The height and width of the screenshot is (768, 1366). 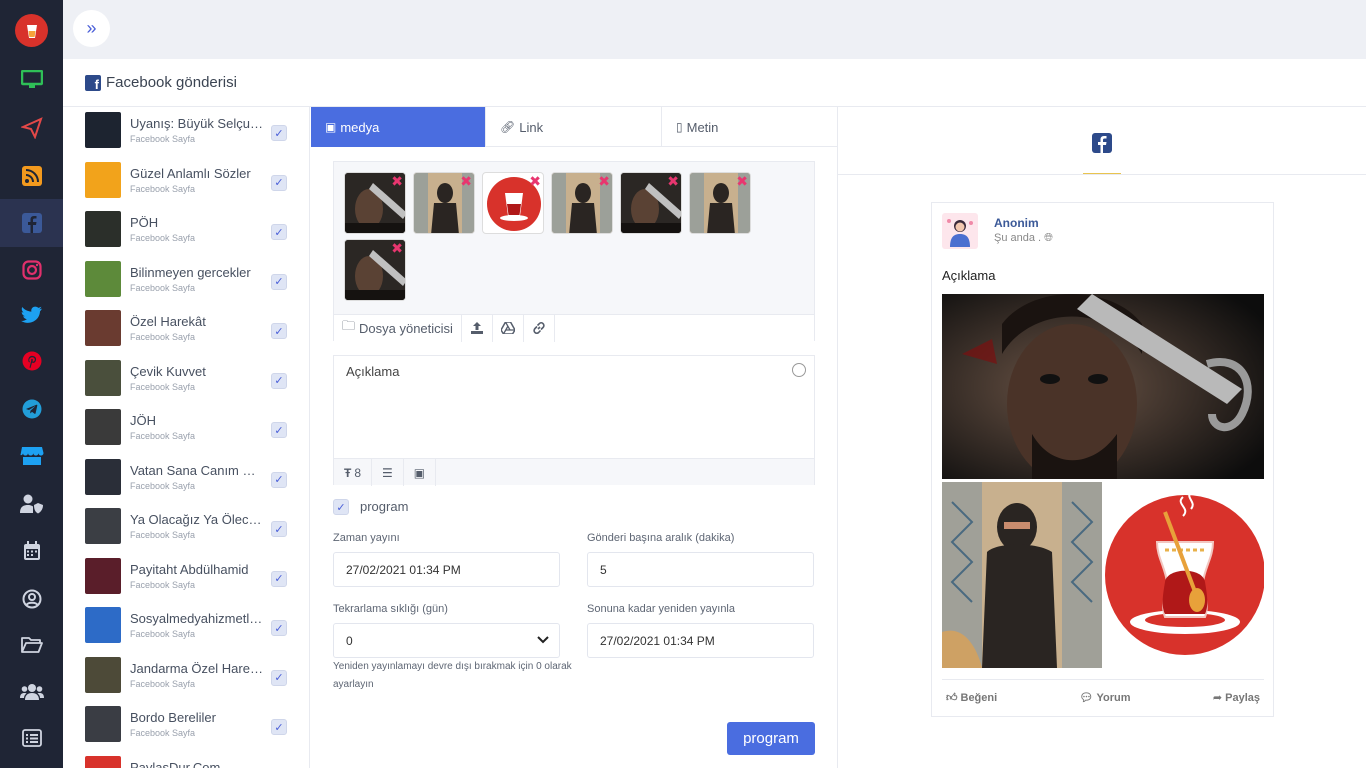 I want to click on google-drive-button, so click(x=508, y=328).